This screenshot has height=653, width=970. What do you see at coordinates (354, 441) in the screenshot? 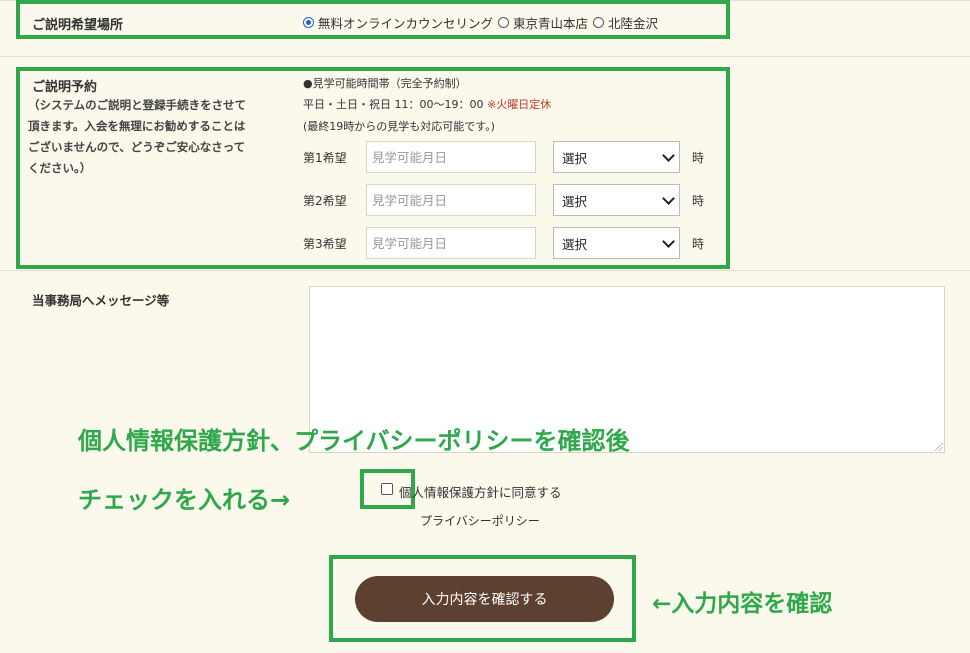
I see `annotation-privacy-check: 個人情報保護方針、プライバシーポリシーを確認後` at bounding box center [354, 441].